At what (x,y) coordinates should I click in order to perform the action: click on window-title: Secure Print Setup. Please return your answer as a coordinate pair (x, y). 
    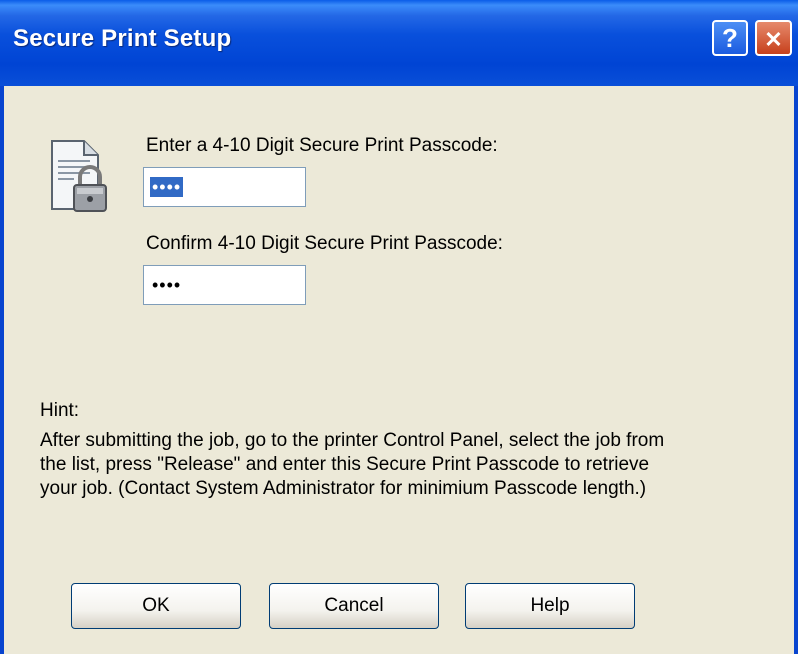
    Looking at the image, I should click on (122, 38).